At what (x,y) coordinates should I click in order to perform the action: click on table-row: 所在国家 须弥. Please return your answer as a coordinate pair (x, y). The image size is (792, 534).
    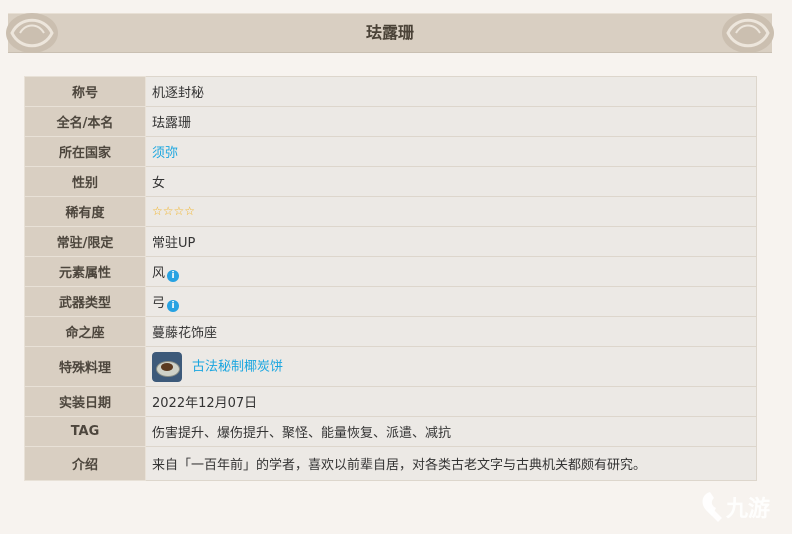
    Looking at the image, I should click on (390, 151).